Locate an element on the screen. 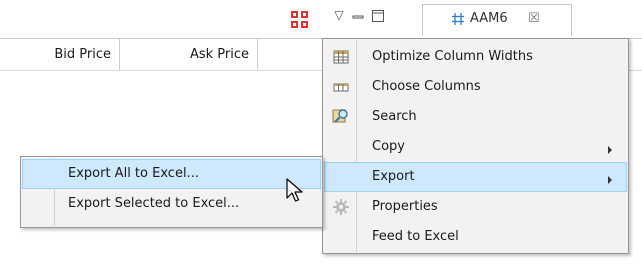  menu-item-copy is located at coordinates (475, 147).